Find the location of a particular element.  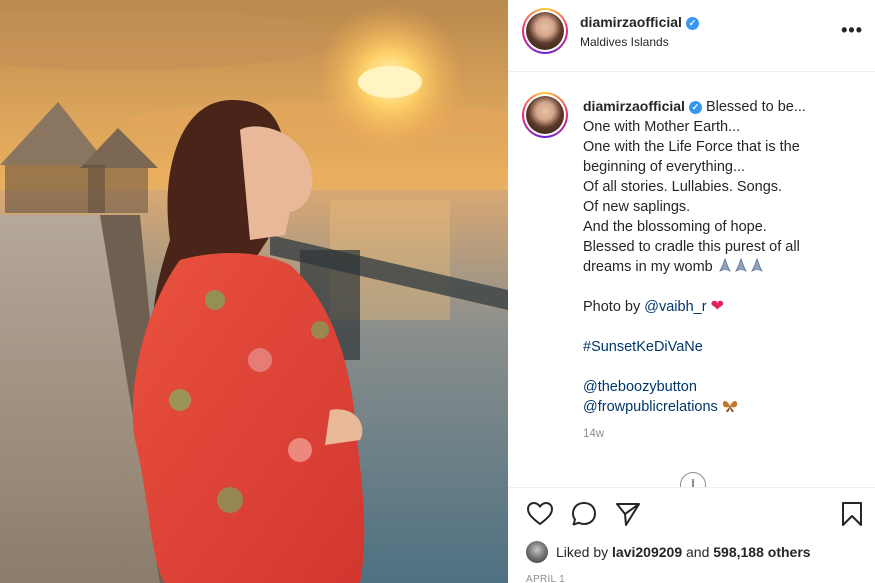

liked-by-summary: Liked by lavi209209 and 598,188 others is located at coordinates (668, 552).